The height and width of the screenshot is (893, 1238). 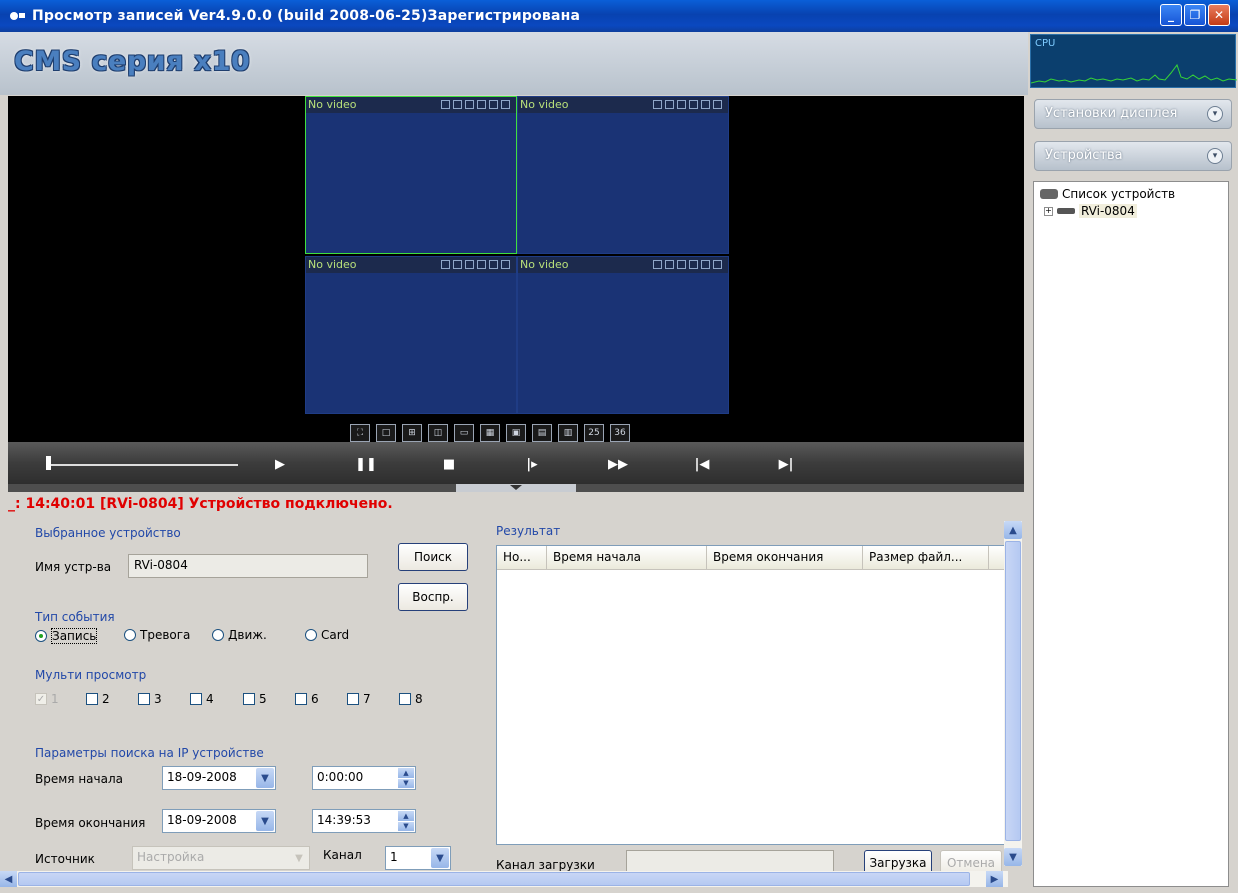 I want to click on display-settings-button: Установки дисплея ▾, so click(x=1133, y=114).